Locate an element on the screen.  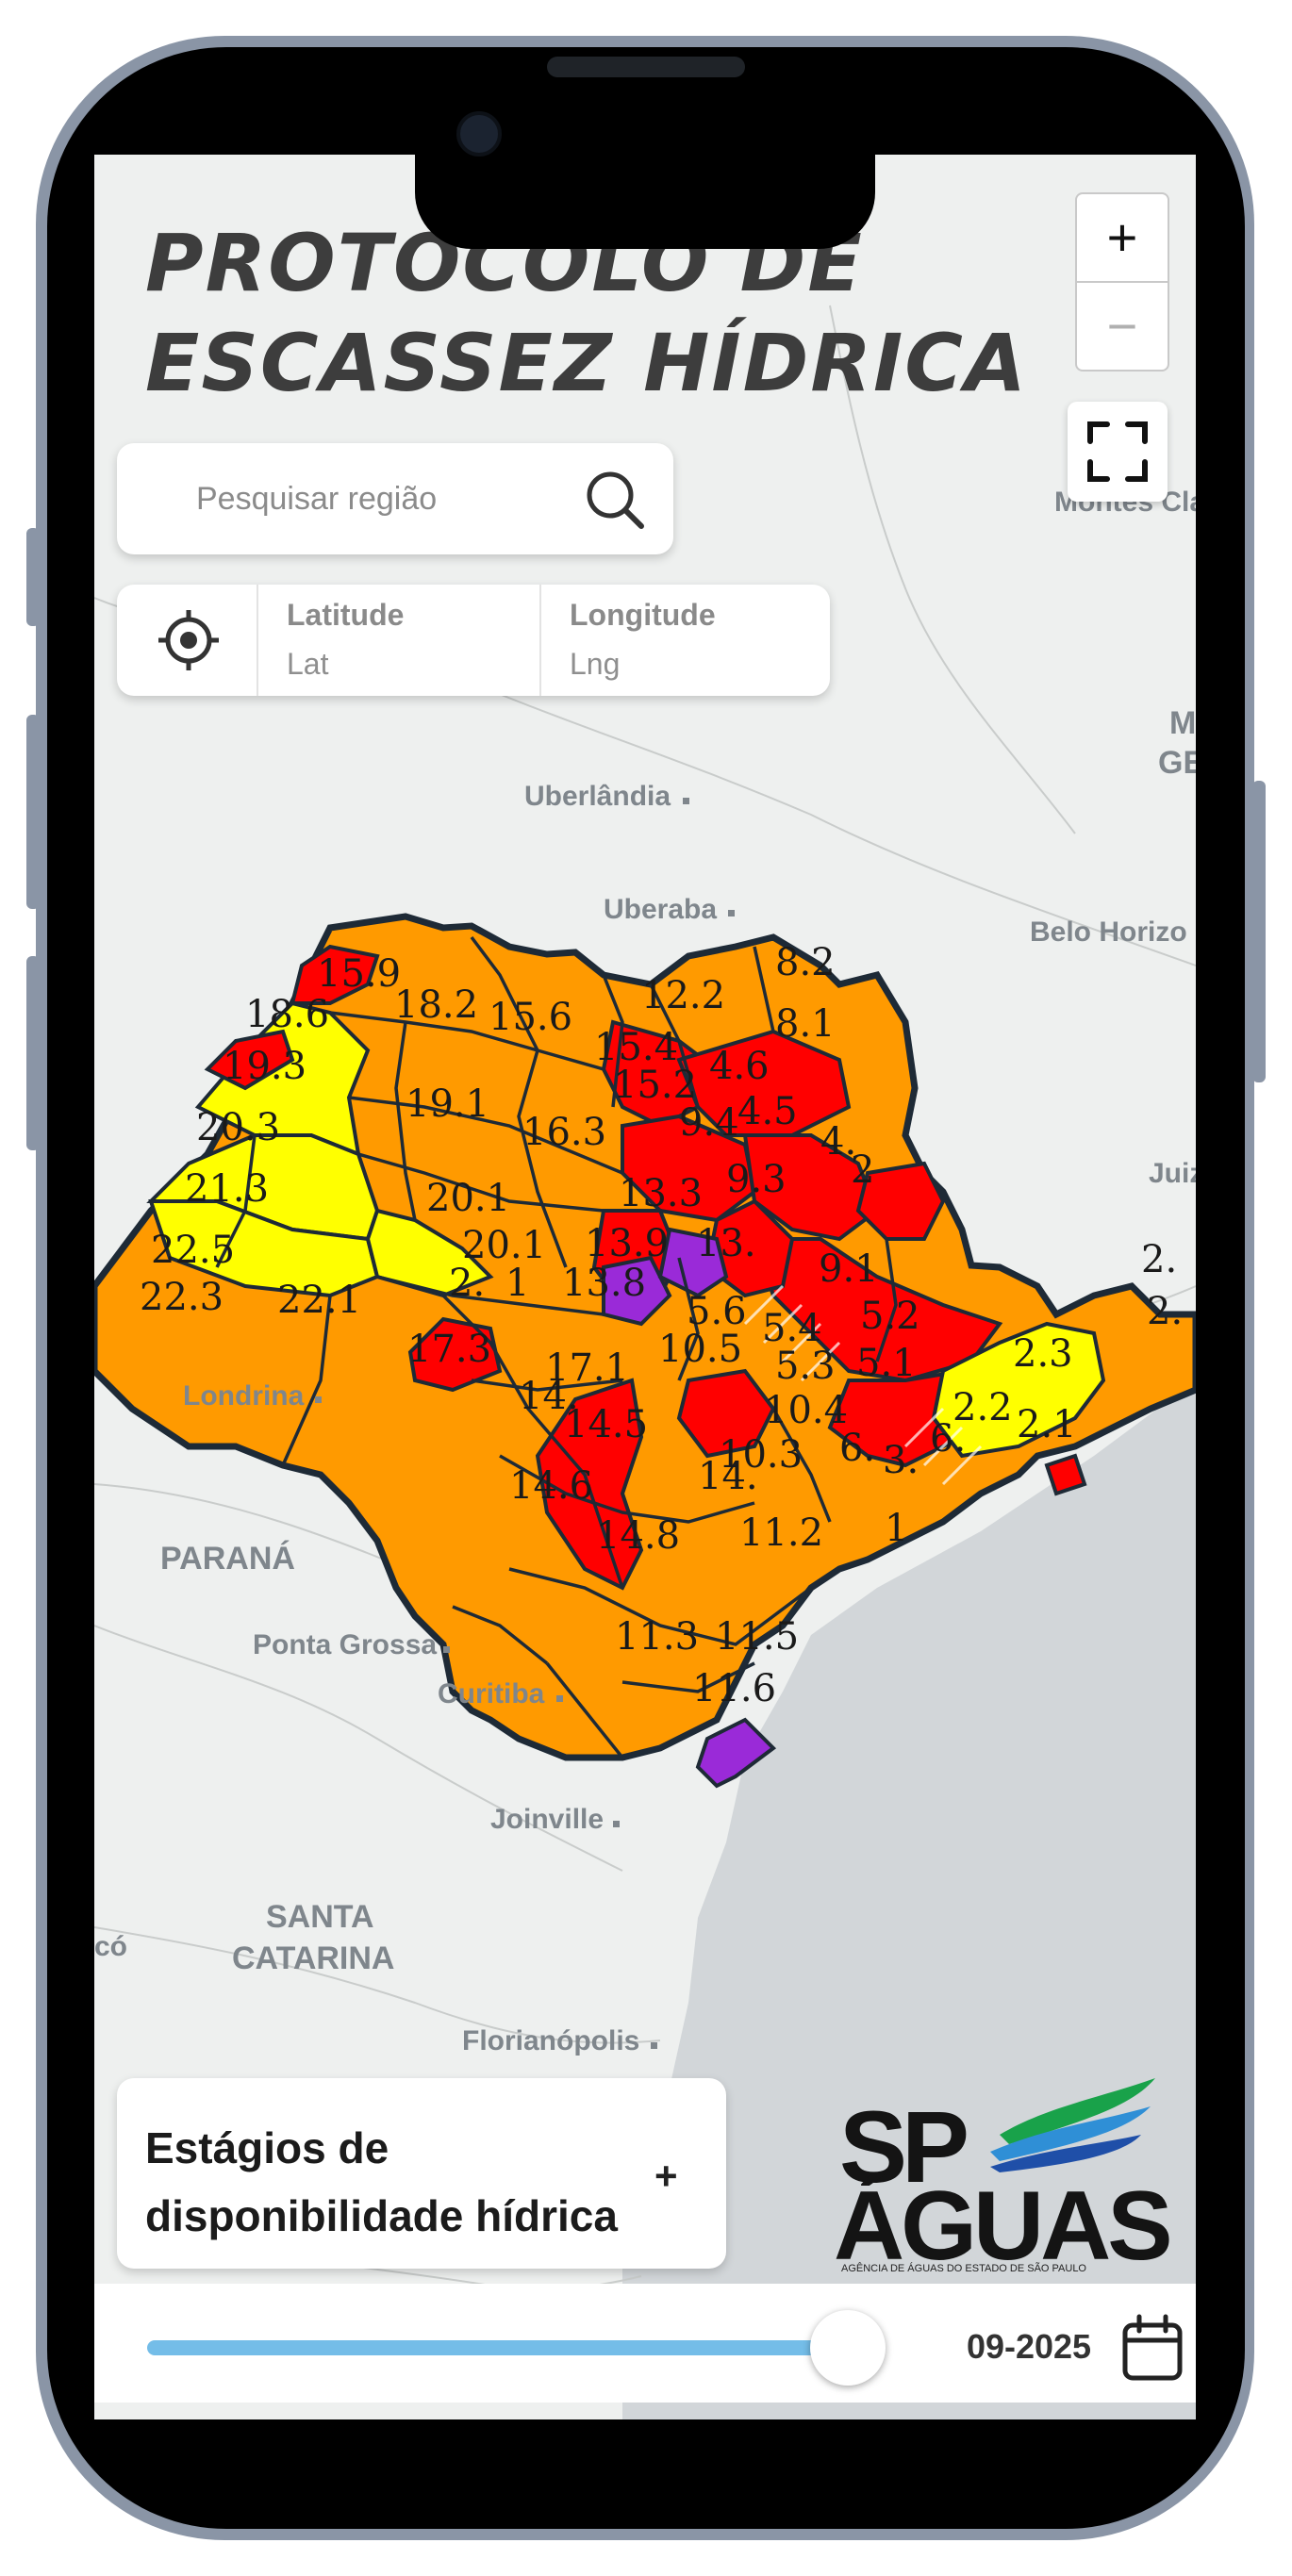
region-label: 18.6 is located at coordinates (287, 1014).